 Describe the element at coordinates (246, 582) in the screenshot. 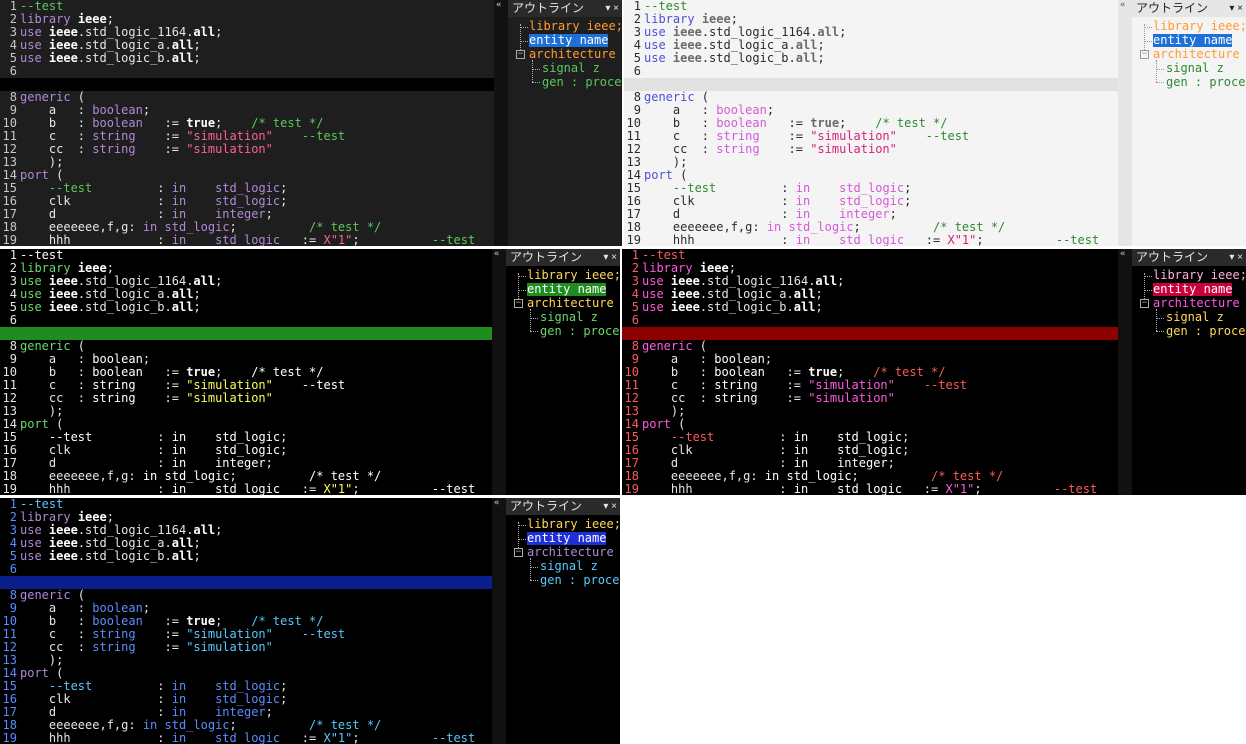

I see `current-line-highlight` at that location.